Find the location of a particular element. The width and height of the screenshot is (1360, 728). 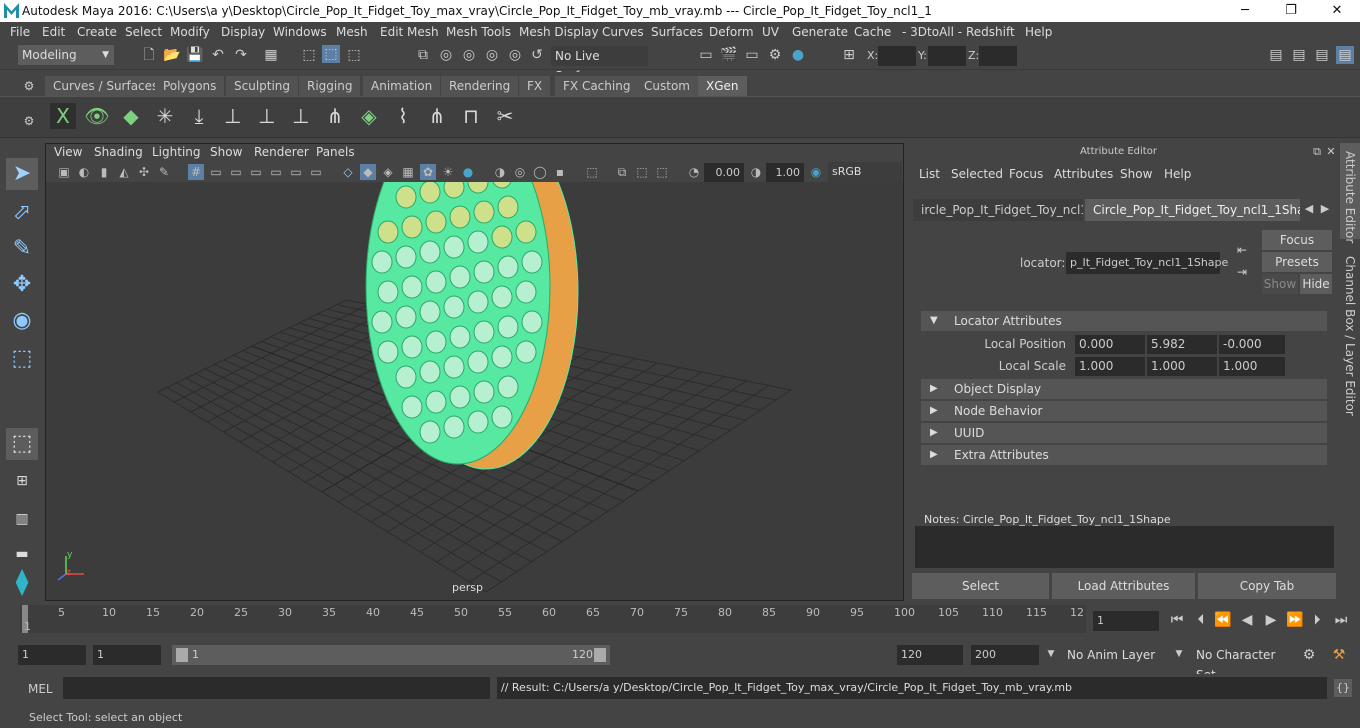

menu-edit-mesh: Edit Mesh is located at coordinates (409, 32).